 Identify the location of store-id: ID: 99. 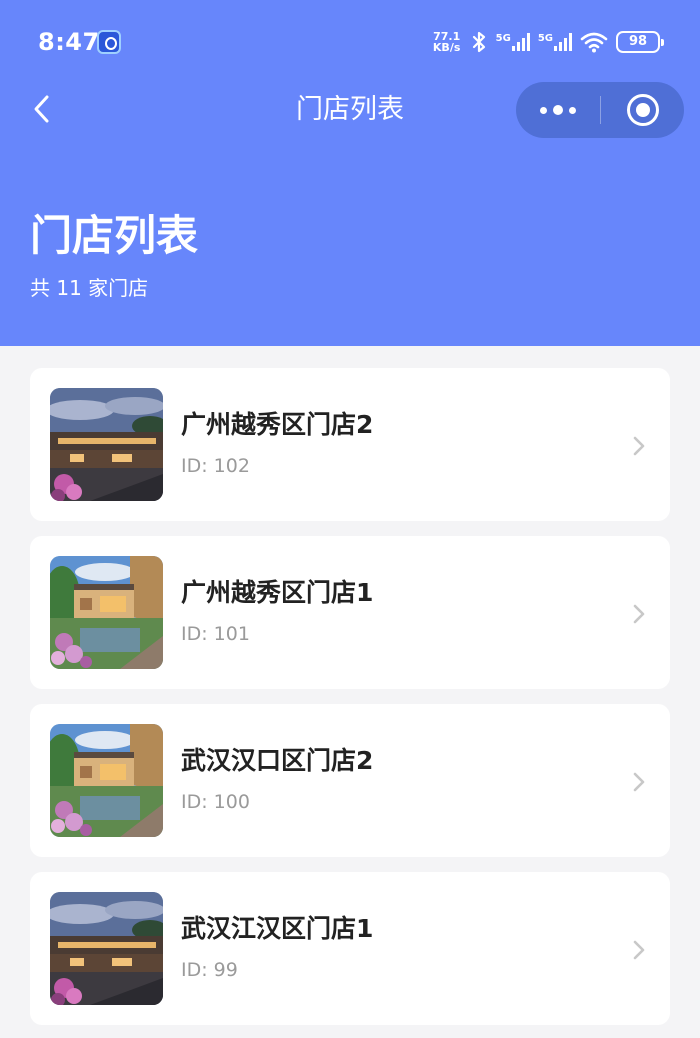
(209, 970).